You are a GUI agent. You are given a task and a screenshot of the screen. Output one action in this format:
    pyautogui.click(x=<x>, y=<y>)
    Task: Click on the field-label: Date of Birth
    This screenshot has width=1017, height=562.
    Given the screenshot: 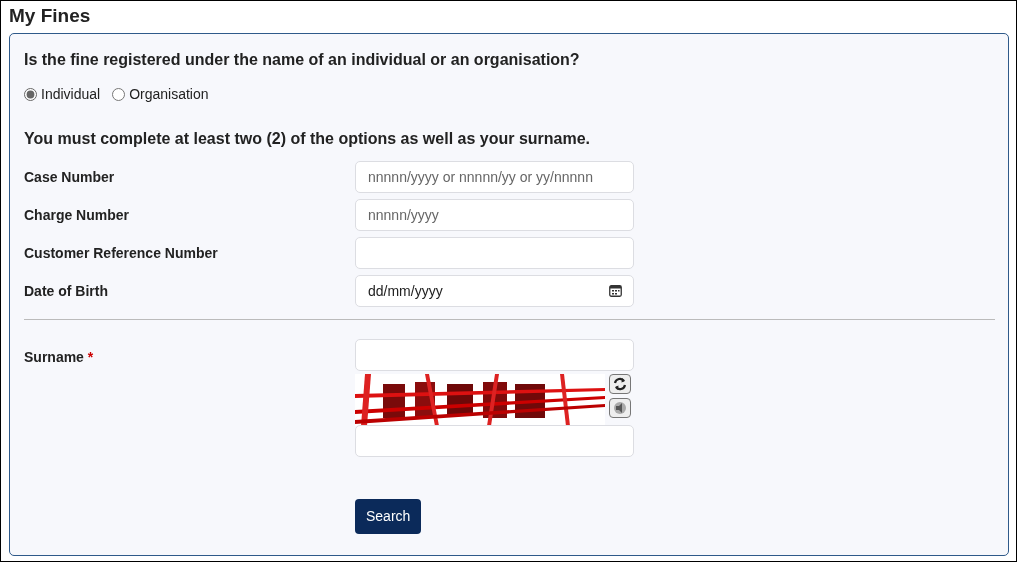 What is the action you would take?
    pyautogui.click(x=66, y=290)
    